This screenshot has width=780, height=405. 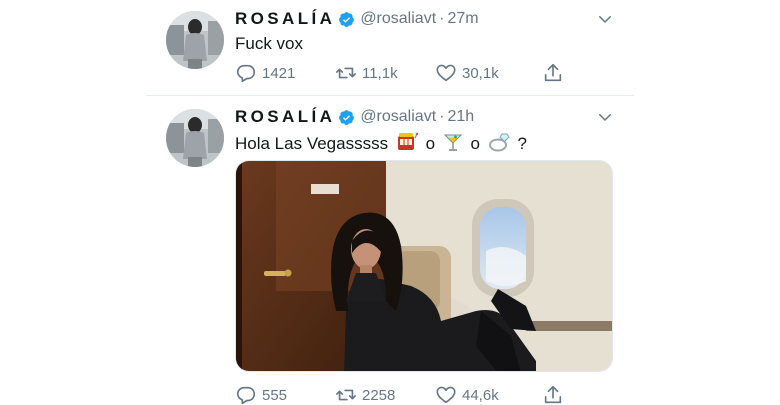 I want to click on reply-button: 1421, so click(x=285, y=73).